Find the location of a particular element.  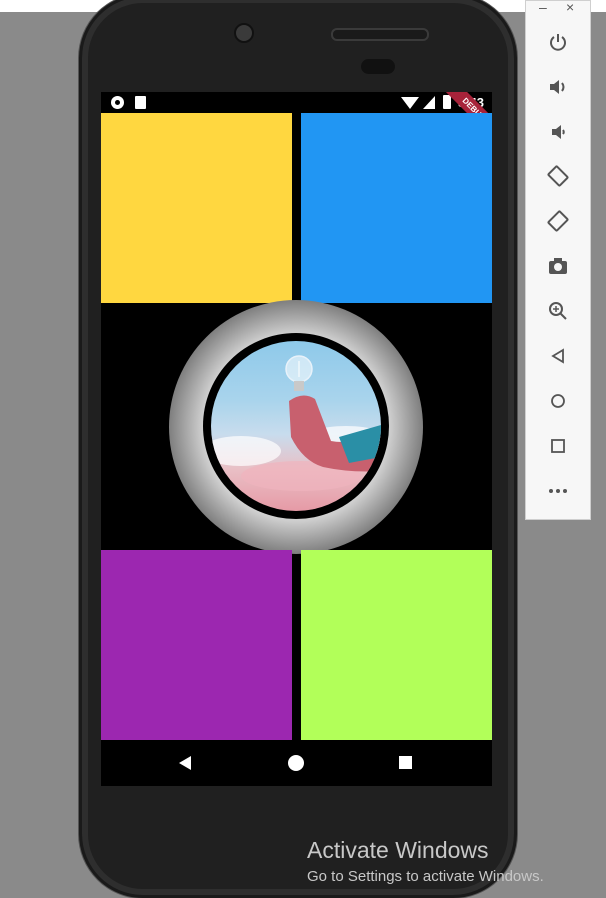

proximity-sensor is located at coordinates (378, 66).